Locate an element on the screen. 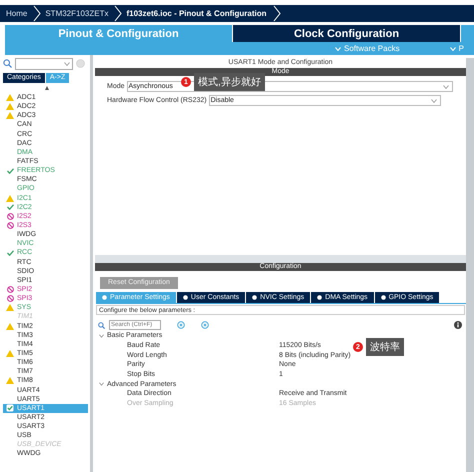 This screenshot has height=472, width=474. search-field is located at coordinates (44, 64).